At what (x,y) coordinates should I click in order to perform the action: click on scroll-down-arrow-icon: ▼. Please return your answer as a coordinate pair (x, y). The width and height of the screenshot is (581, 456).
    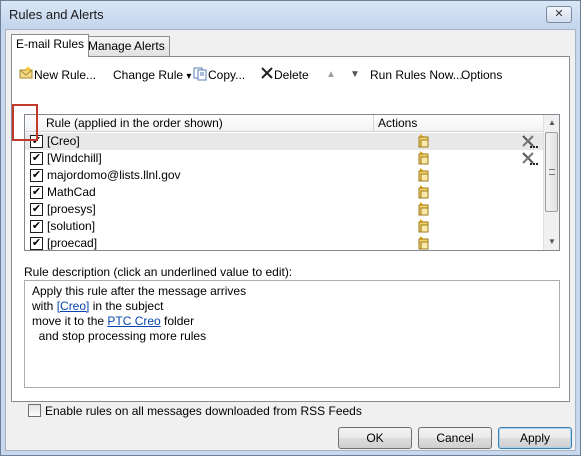
    Looking at the image, I should click on (551, 242).